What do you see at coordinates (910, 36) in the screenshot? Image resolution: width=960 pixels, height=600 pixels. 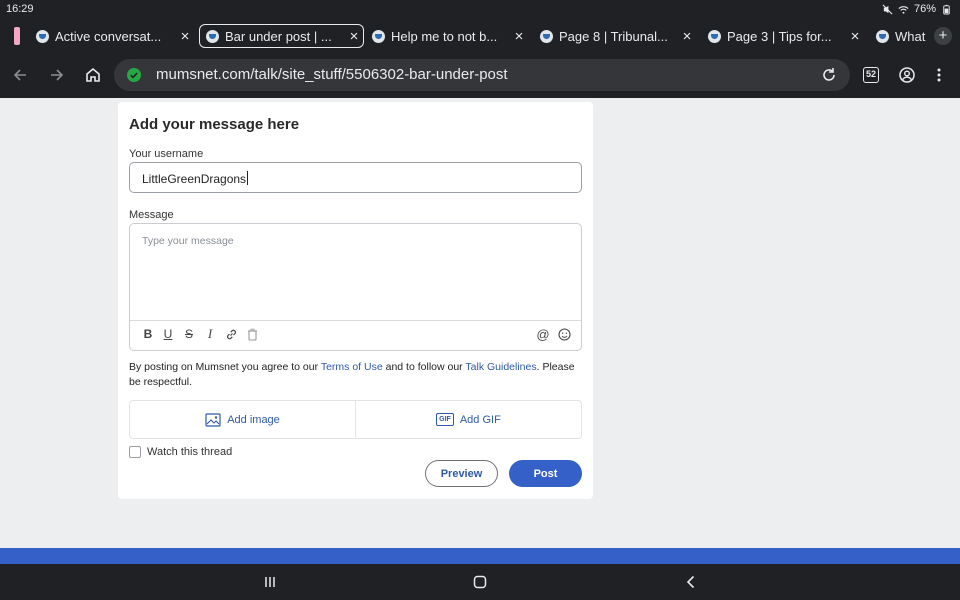 I see `tab-title: What` at bounding box center [910, 36].